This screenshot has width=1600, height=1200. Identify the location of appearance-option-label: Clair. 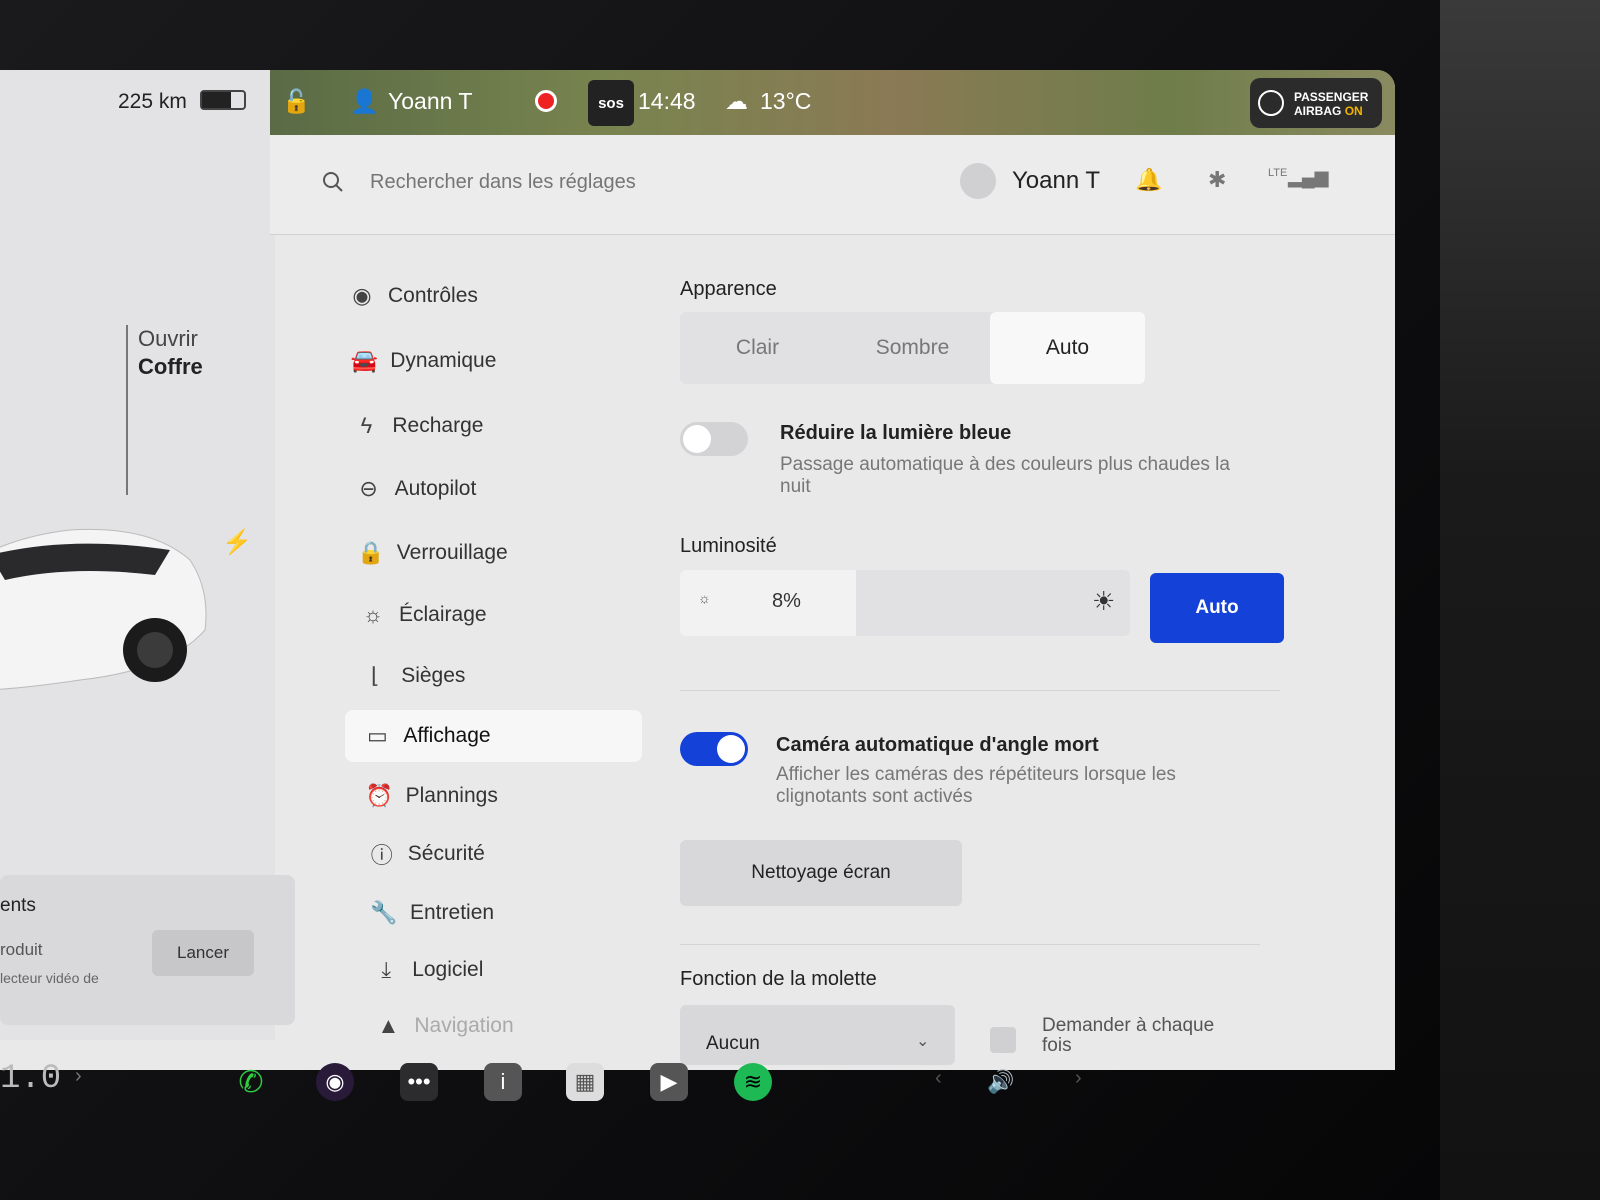
(757, 347).